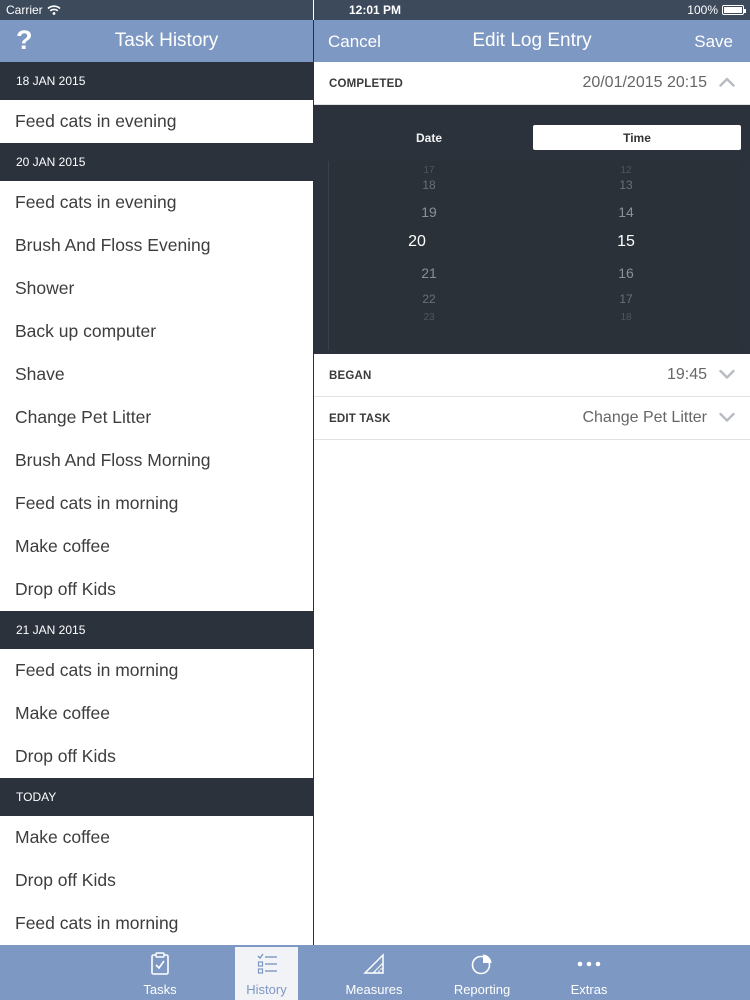 This screenshot has width=750, height=1000. What do you see at coordinates (429, 169) in the screenshot?
I see `hour-option: 17` at bounding box center [429, 169].